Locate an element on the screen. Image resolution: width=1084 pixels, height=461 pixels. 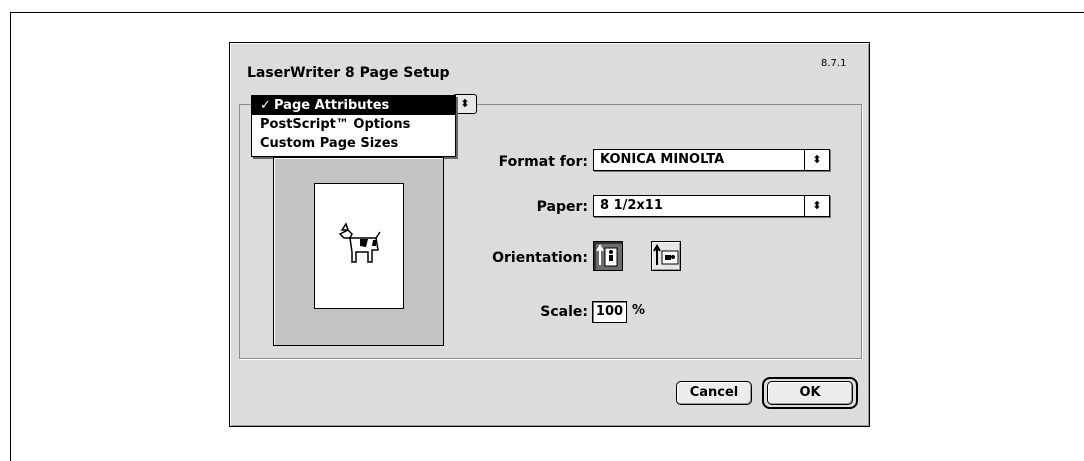
paper-label: Paper: is located at coordinates (562, 207).